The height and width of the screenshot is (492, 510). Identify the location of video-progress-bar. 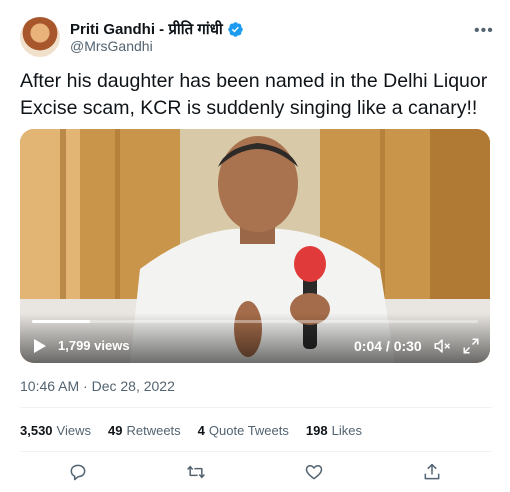
(255, 321).